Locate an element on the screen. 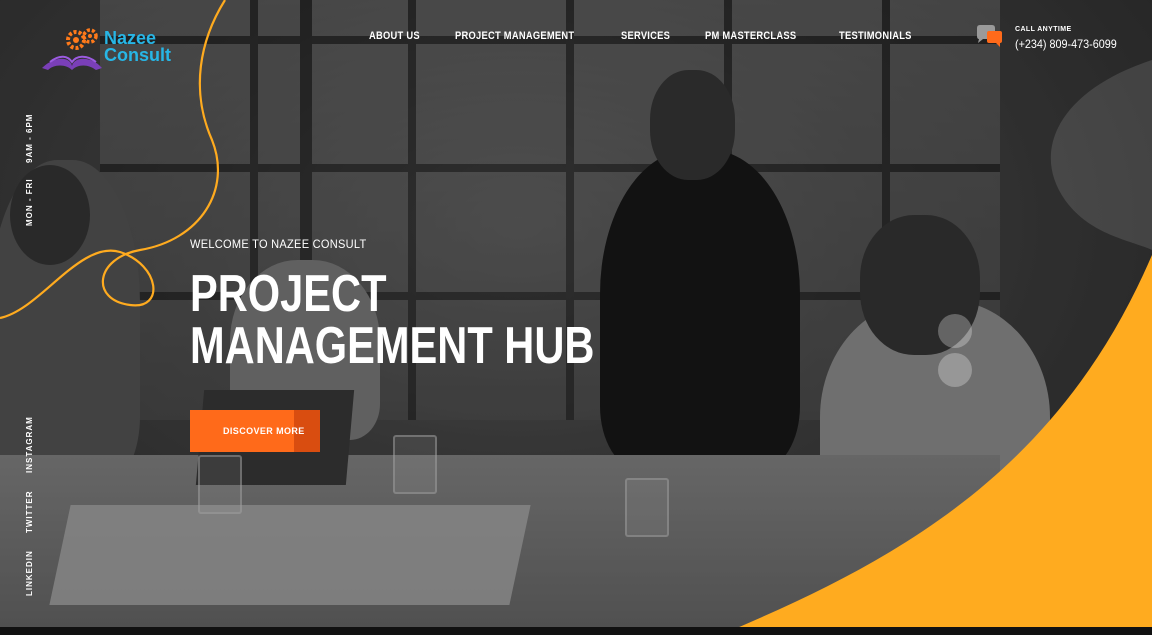 The image size is (1152, 635). hero-welcome-text: WELCOME TO NAZEE CONSULT is located at coordinates (278, 244).